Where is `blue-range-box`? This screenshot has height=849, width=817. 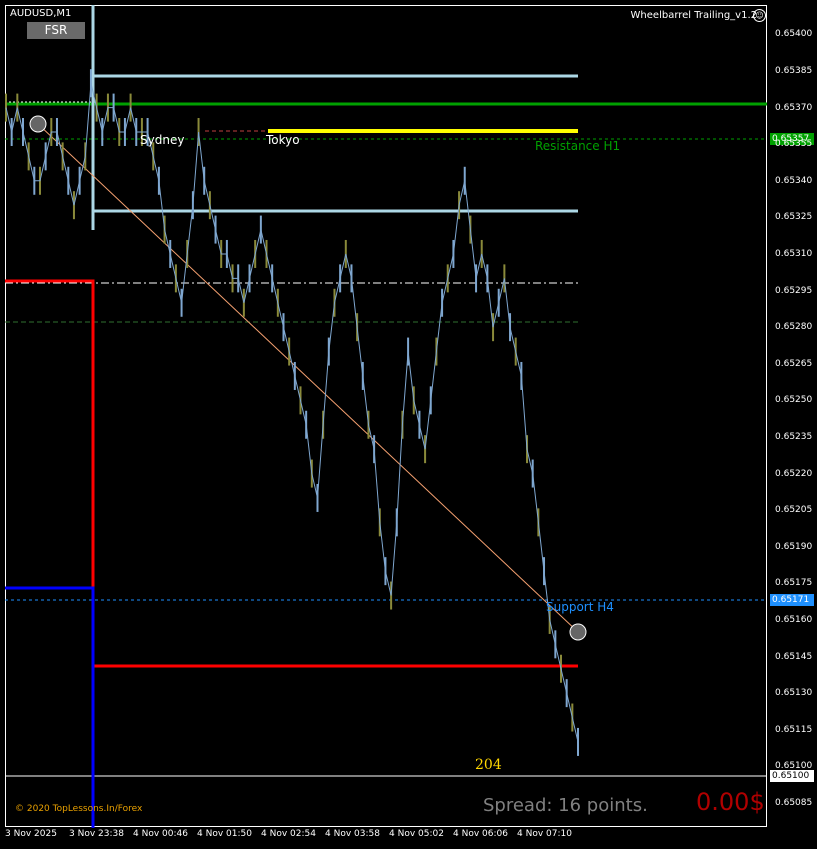 blue-range-box is located at coordinates (50, 707).